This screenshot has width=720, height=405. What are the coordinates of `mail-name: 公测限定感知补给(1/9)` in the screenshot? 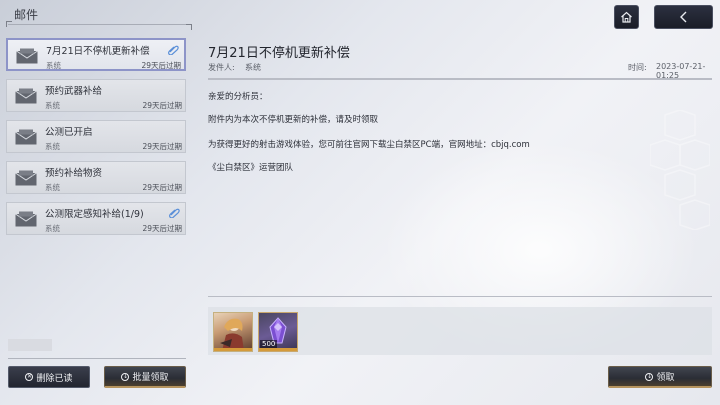 It's located at (94, 214).